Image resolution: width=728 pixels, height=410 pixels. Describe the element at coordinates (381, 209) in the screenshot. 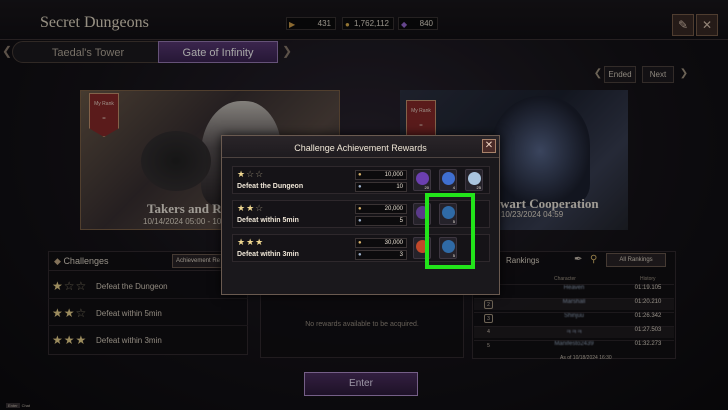

I see `reward-gold: ● 20,000` at that location.